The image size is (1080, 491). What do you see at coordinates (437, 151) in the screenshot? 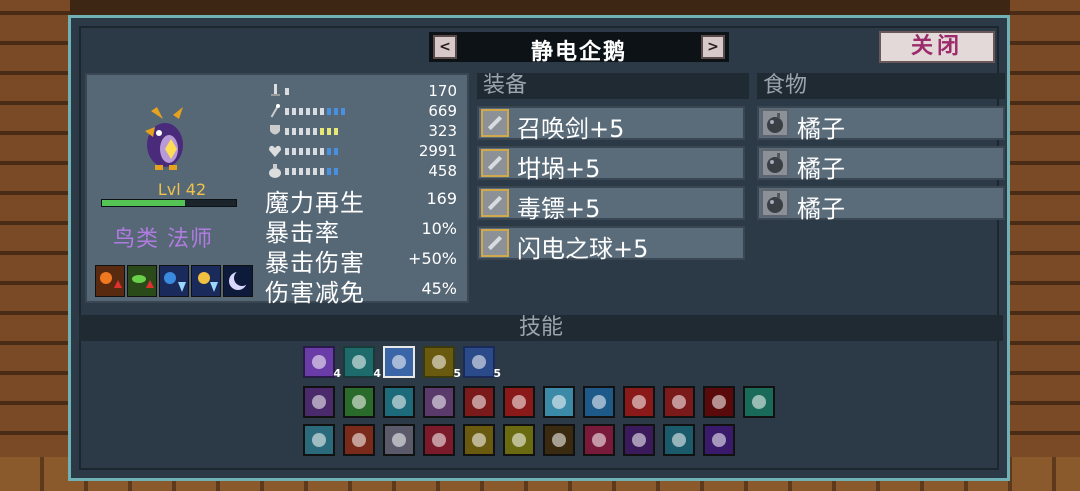
I see `stat-value: 2991` at bounding box center [437, 151].